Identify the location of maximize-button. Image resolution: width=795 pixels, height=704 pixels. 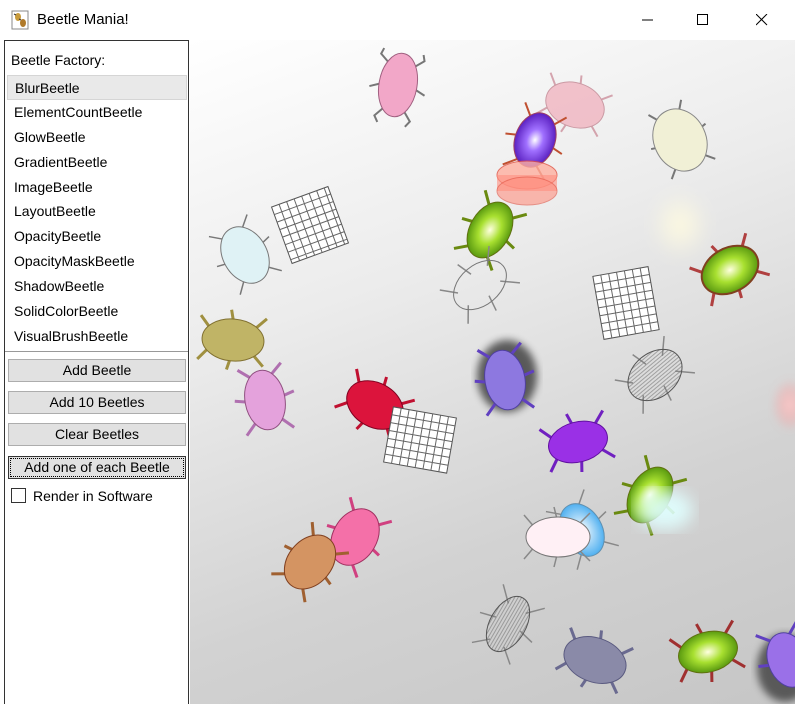
(703, 20).